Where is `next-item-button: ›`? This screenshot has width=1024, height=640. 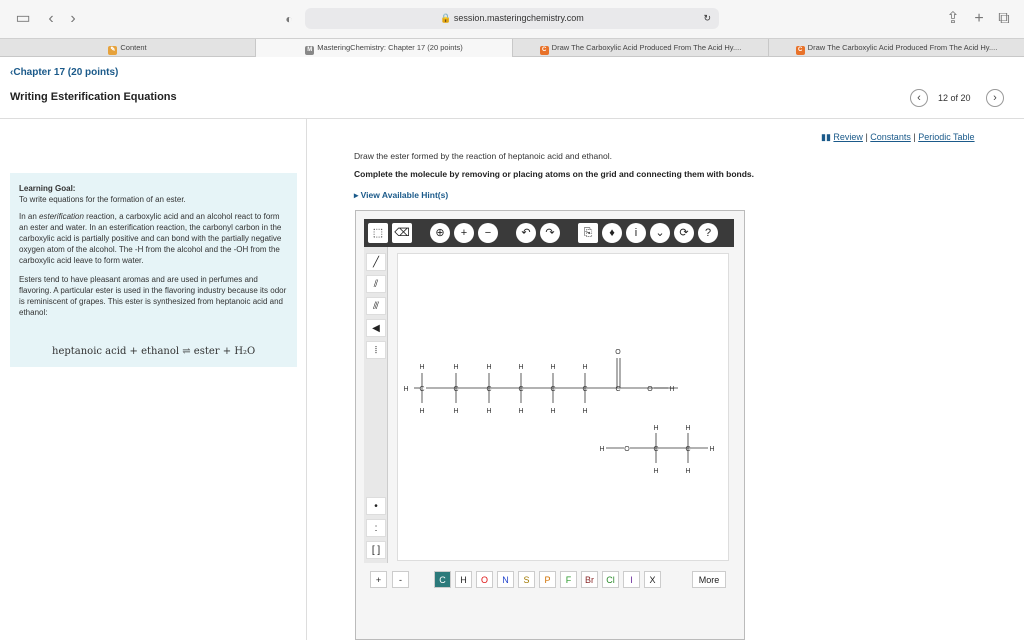
next-item-button: › is located at coordinates (995, 98).